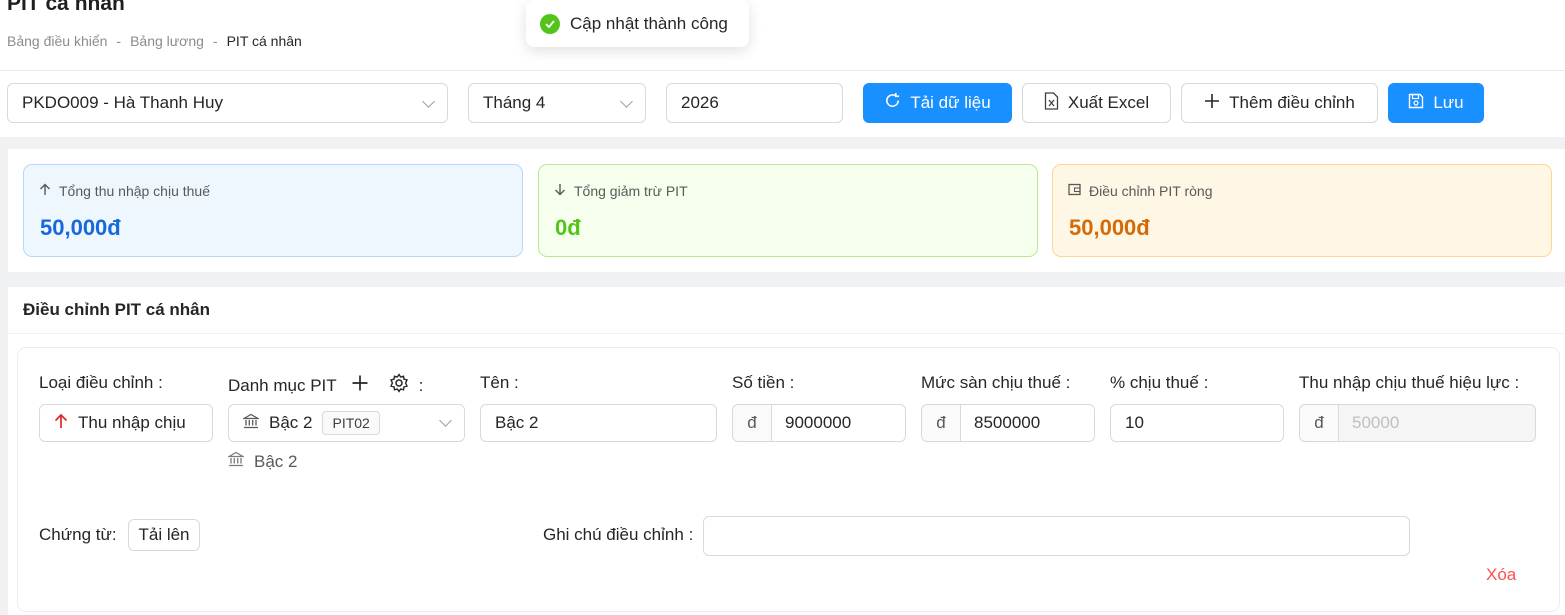 The height and width of the screenshot is (615, 1565). I want to click on check-circle-icon, so click(550, 23).